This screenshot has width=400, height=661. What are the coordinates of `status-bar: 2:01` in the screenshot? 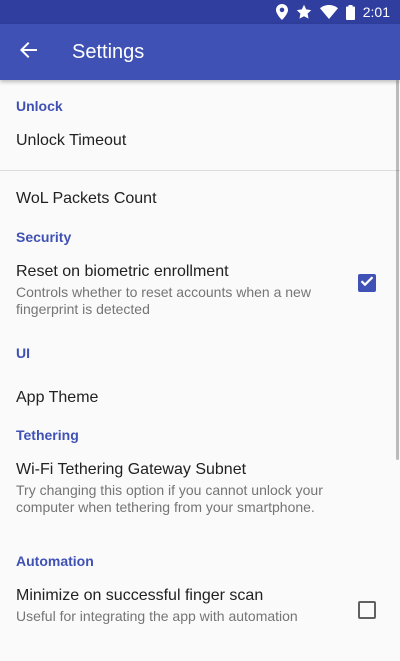 It's located at (200, 12).